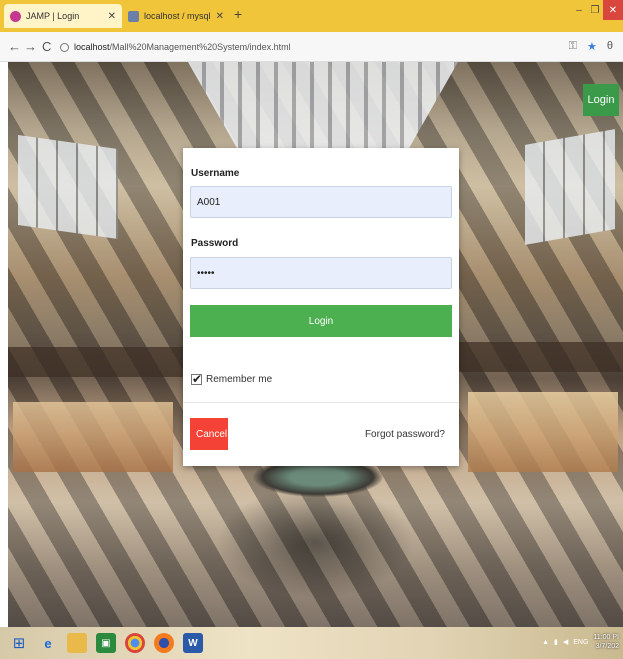 The image size is (623, 659). I want to click on bookmark-star-icon: ★, so click(592, 46).